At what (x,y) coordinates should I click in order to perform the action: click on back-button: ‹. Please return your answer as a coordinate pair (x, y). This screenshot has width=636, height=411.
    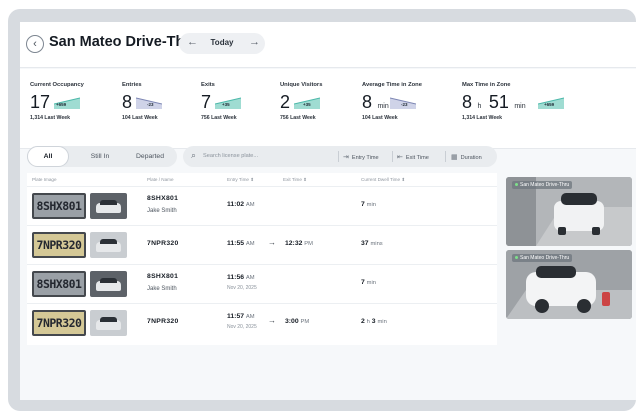
    Looking at the image, I should click on (35, 44).